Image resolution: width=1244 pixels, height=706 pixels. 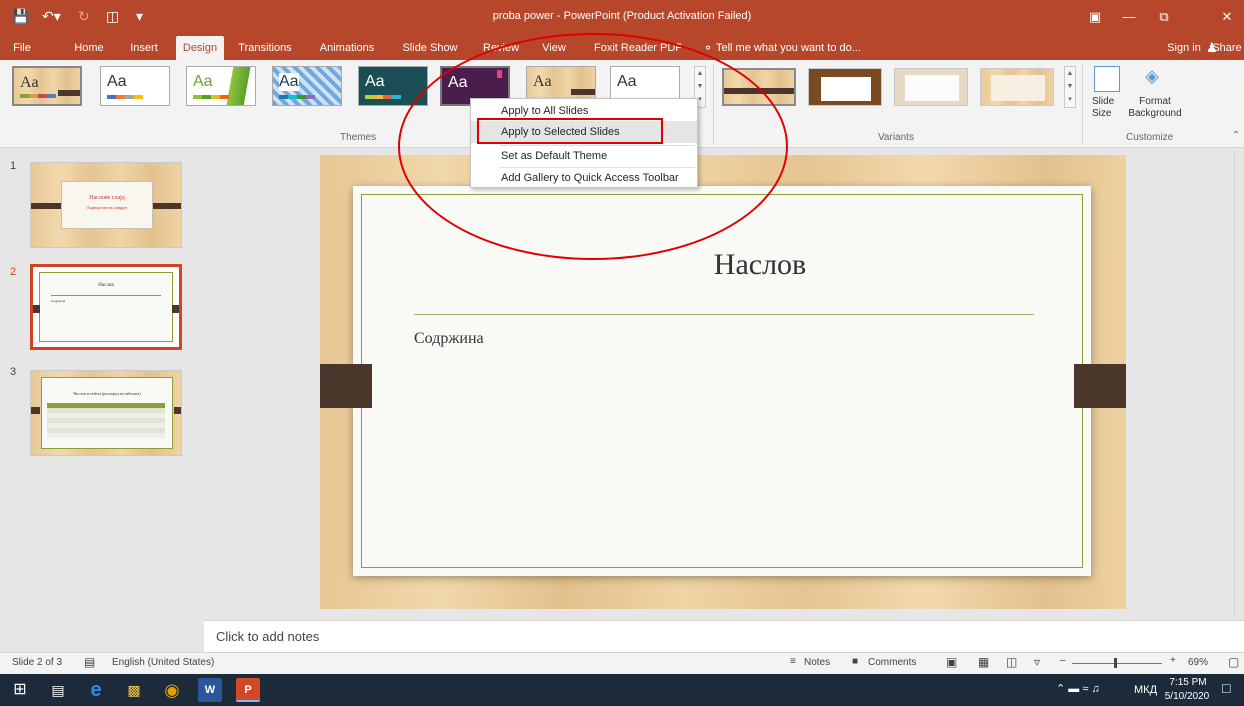 I want to click on slide-body: Содржина, so click(x=449, y=339).